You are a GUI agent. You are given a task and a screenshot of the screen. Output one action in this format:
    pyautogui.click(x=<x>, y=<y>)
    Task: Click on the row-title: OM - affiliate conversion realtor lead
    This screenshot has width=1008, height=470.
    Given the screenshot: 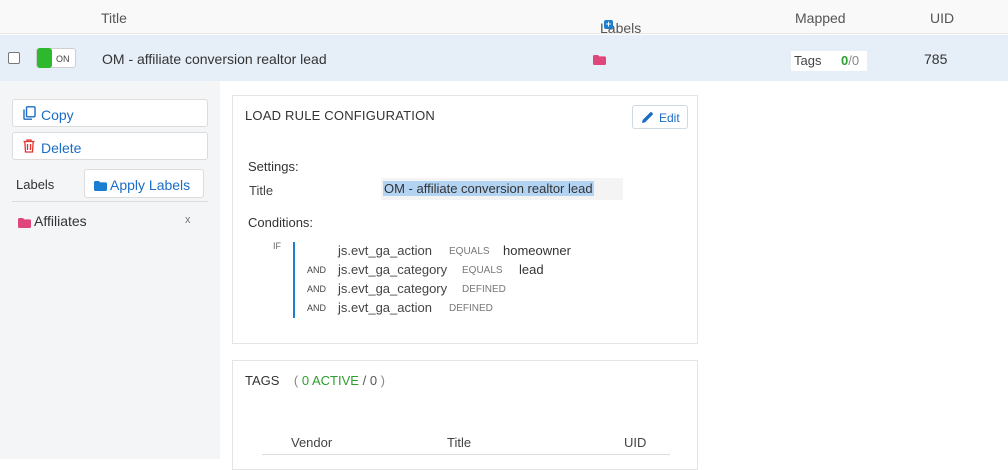 What is the action you would take?
    pyautogui.click(x=214, y=59)
    